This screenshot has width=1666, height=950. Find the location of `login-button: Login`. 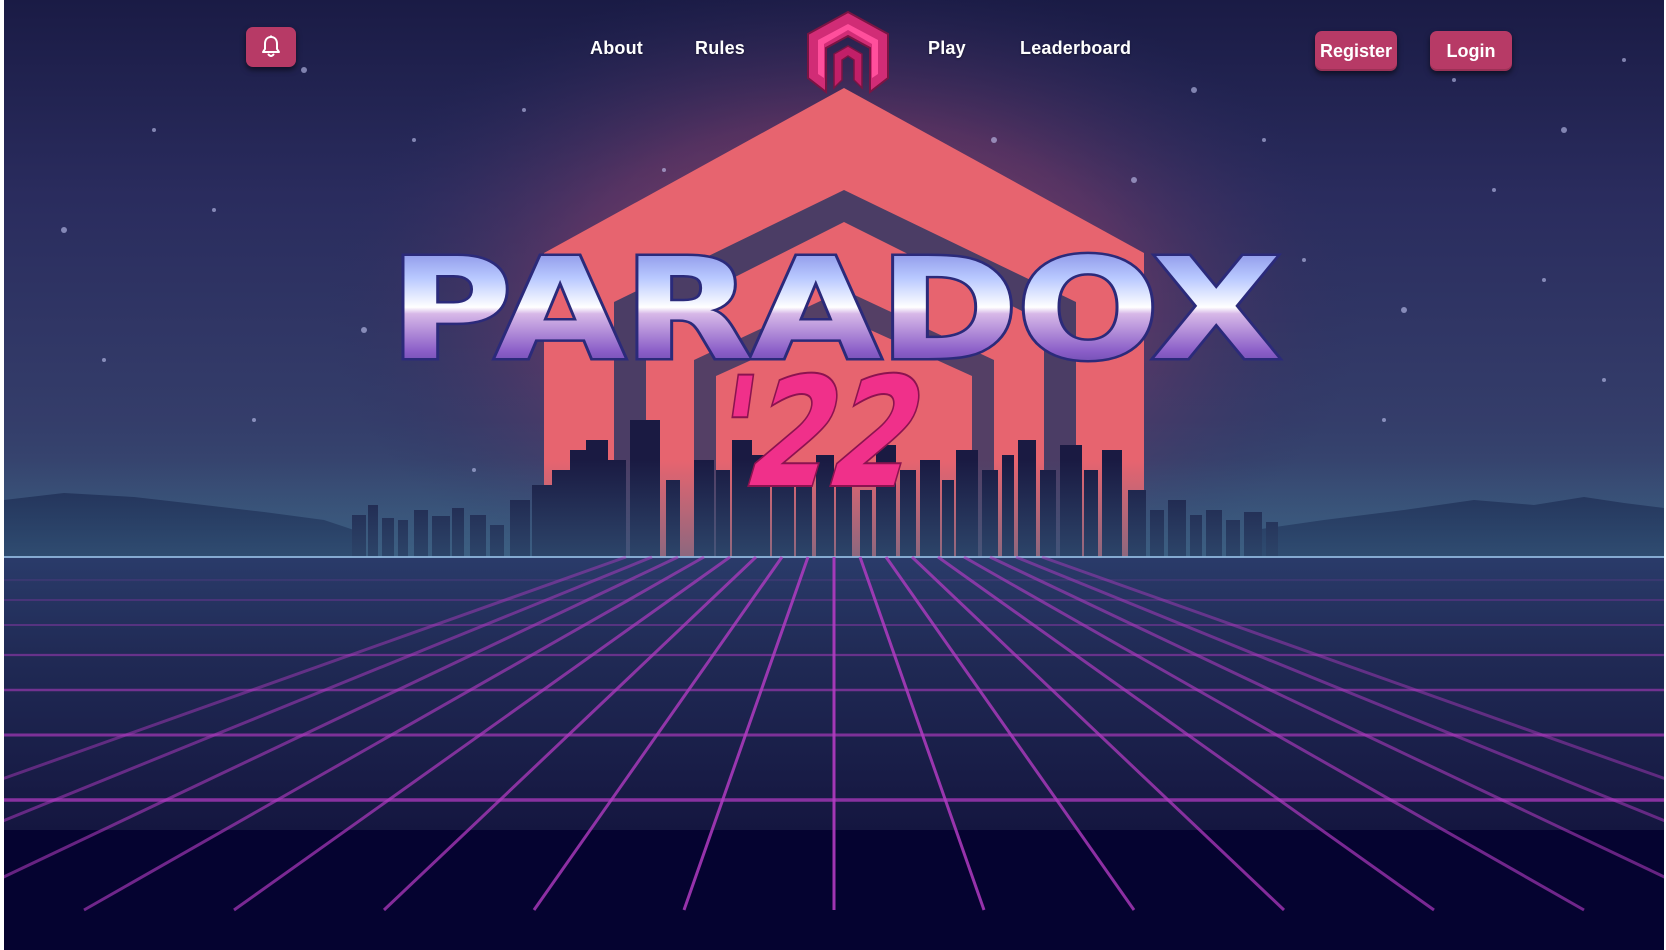

login-button: Login is located at coordinates (1471, 51).